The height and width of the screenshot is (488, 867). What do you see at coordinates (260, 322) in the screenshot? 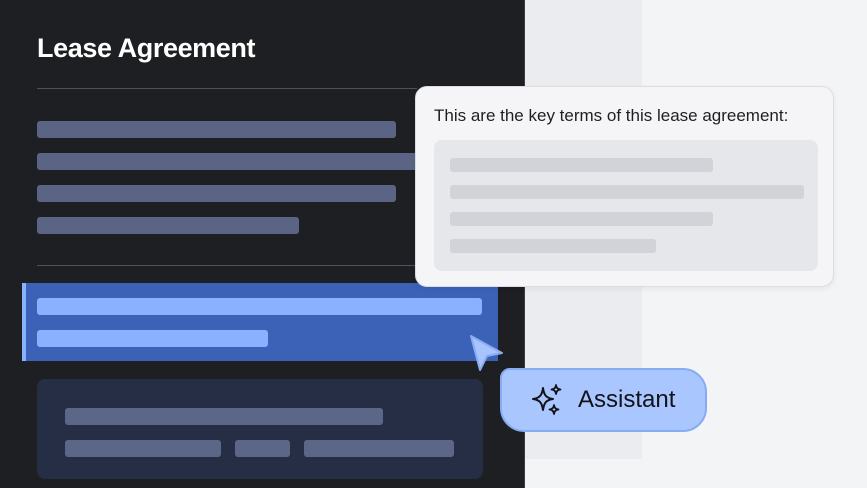
I see `selected-paragraph` at bounding box center [260, 322].